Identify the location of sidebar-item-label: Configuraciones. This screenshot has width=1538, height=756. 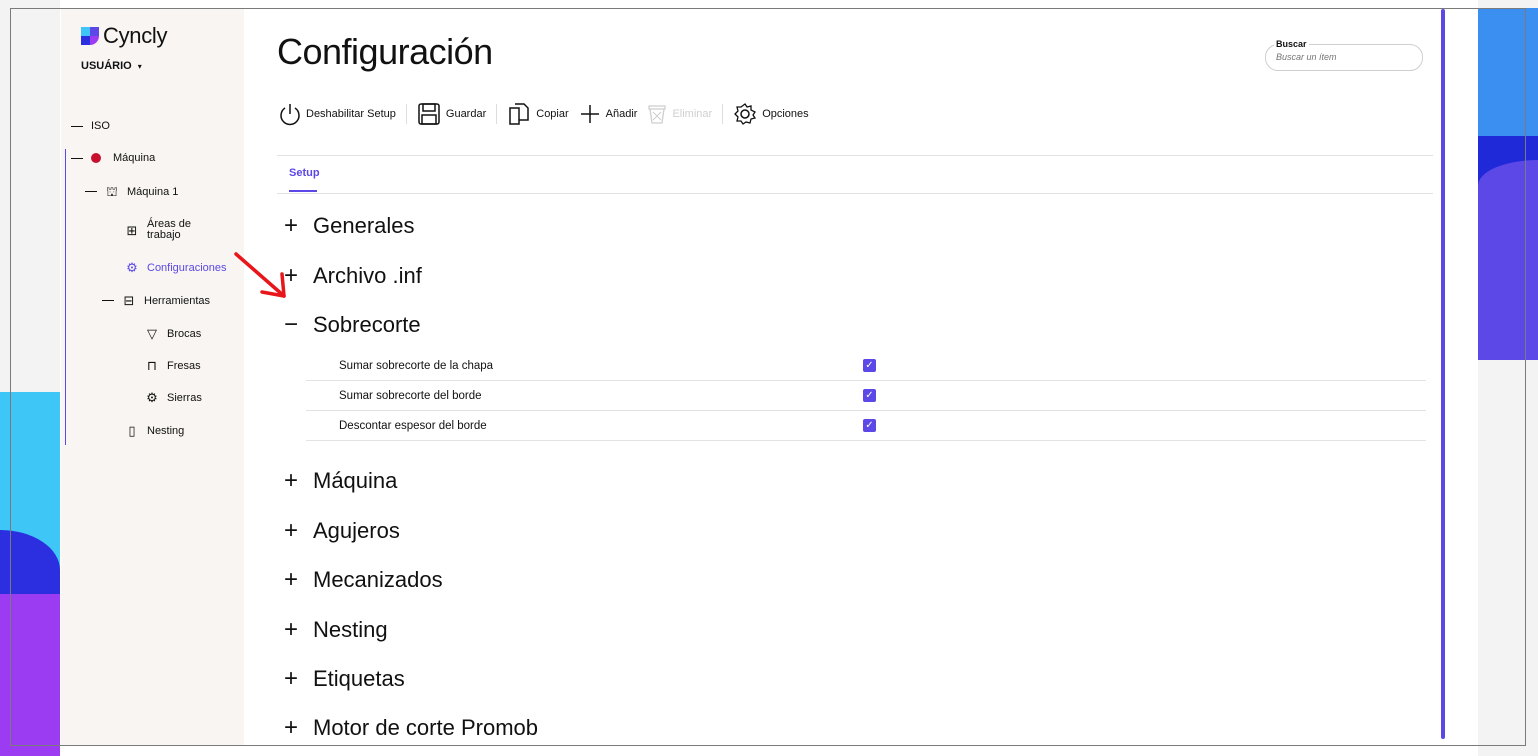
(187, 267).